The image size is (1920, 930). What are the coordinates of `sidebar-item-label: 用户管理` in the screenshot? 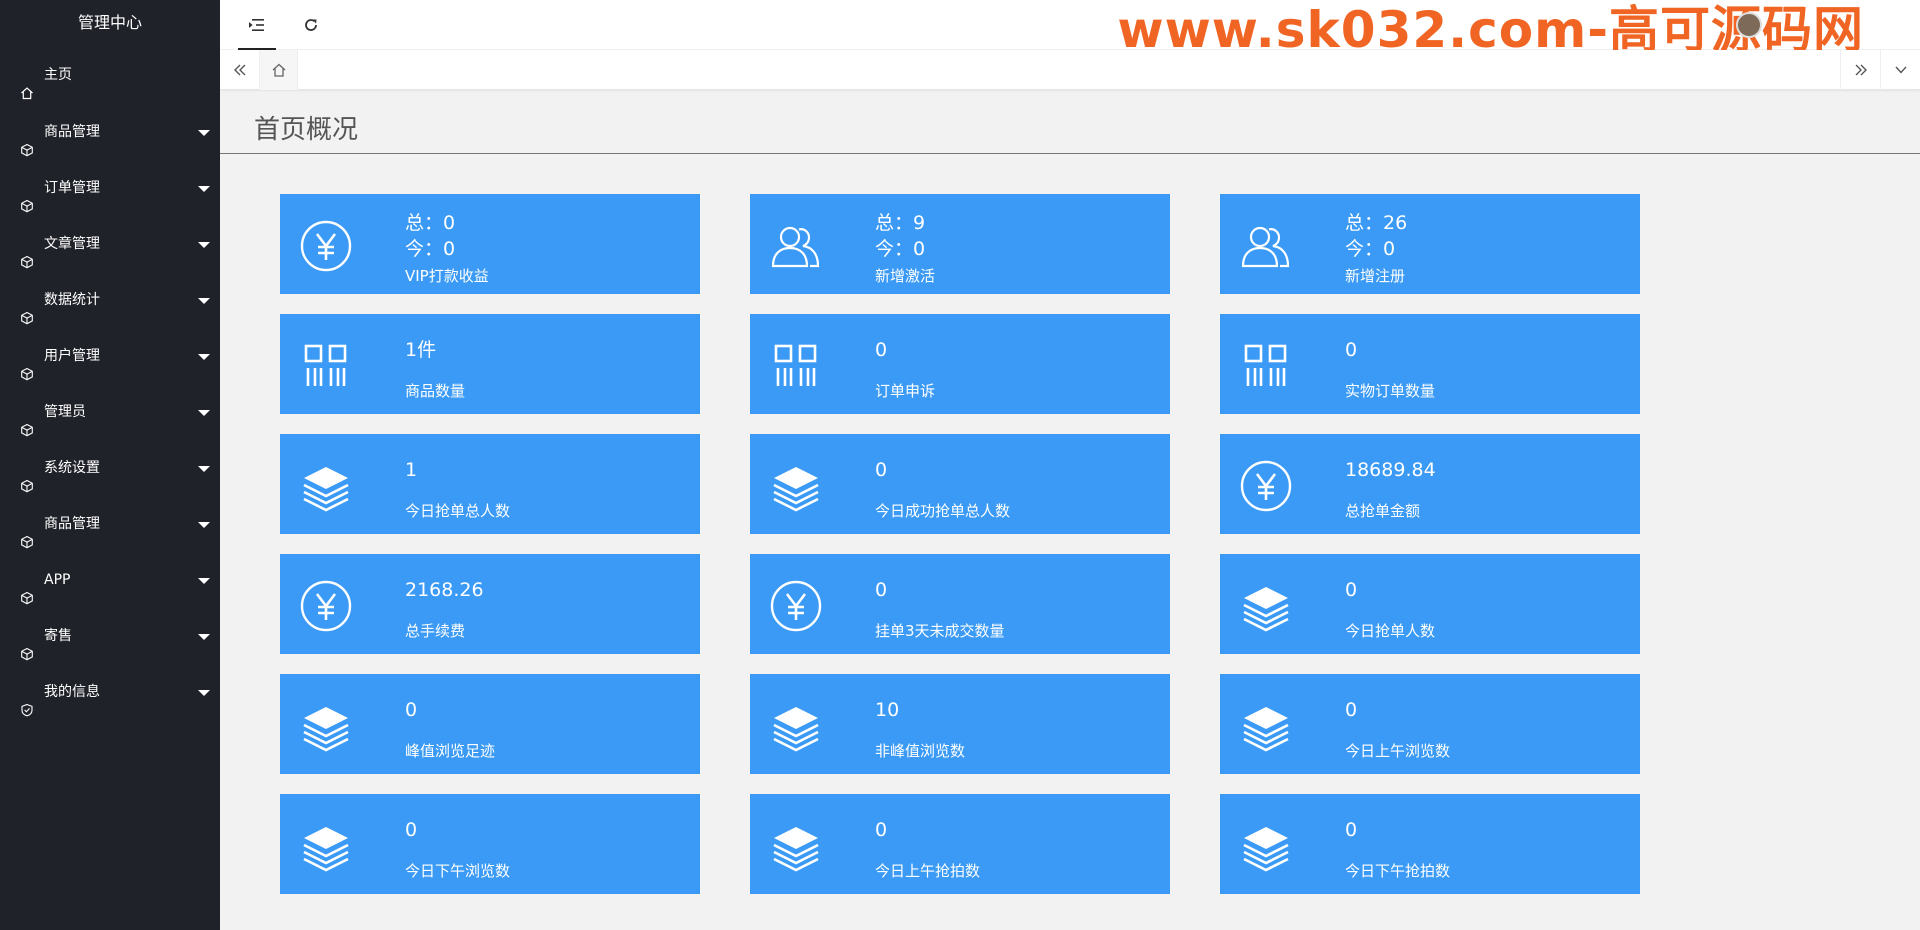 It's located at (72, 356).